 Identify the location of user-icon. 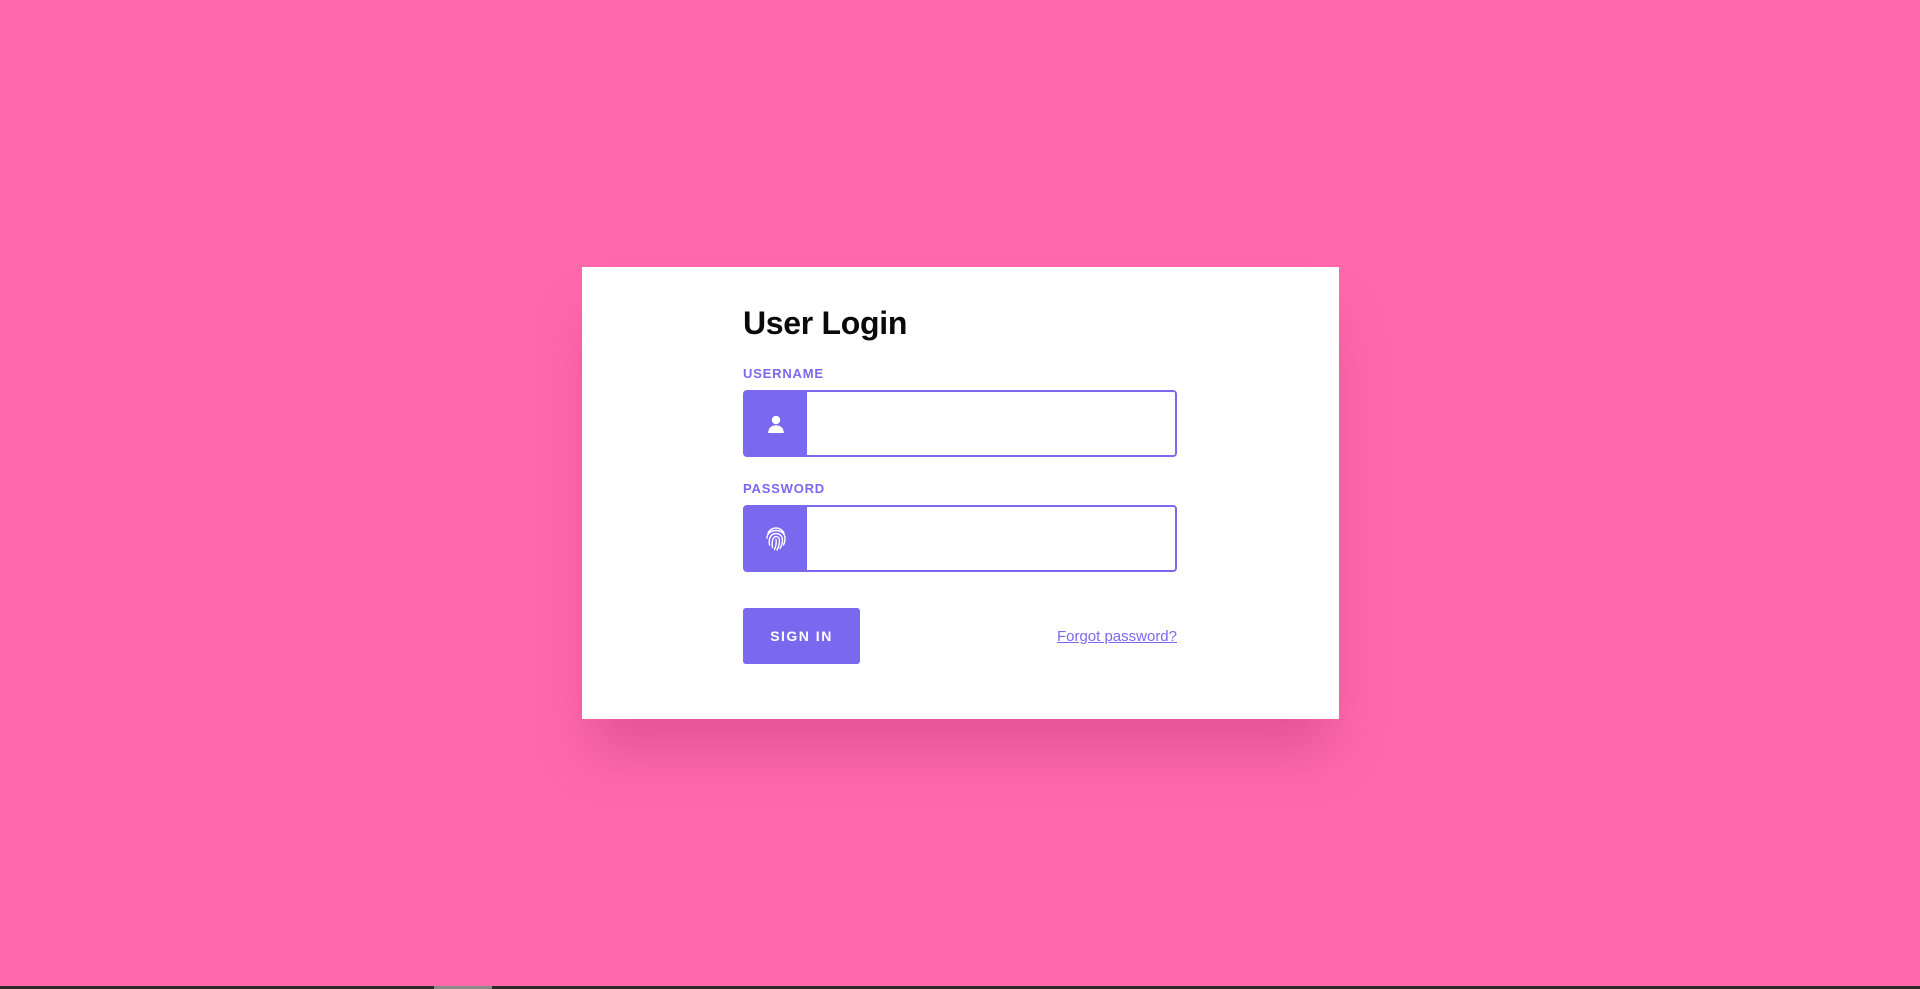
(776, 423).